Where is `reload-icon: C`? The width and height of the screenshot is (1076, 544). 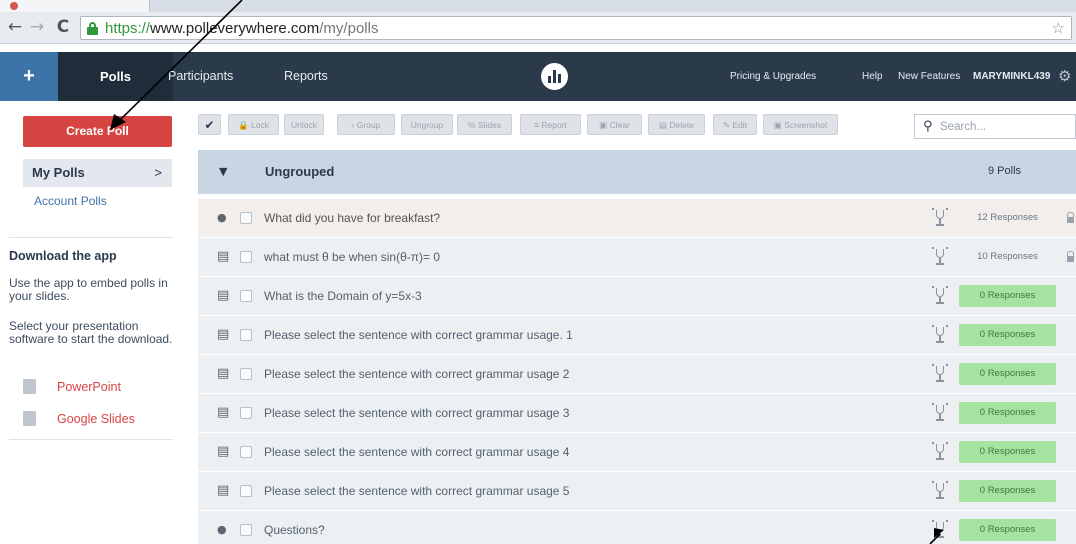
reload-icon: C is located at coordinates (63, 27).